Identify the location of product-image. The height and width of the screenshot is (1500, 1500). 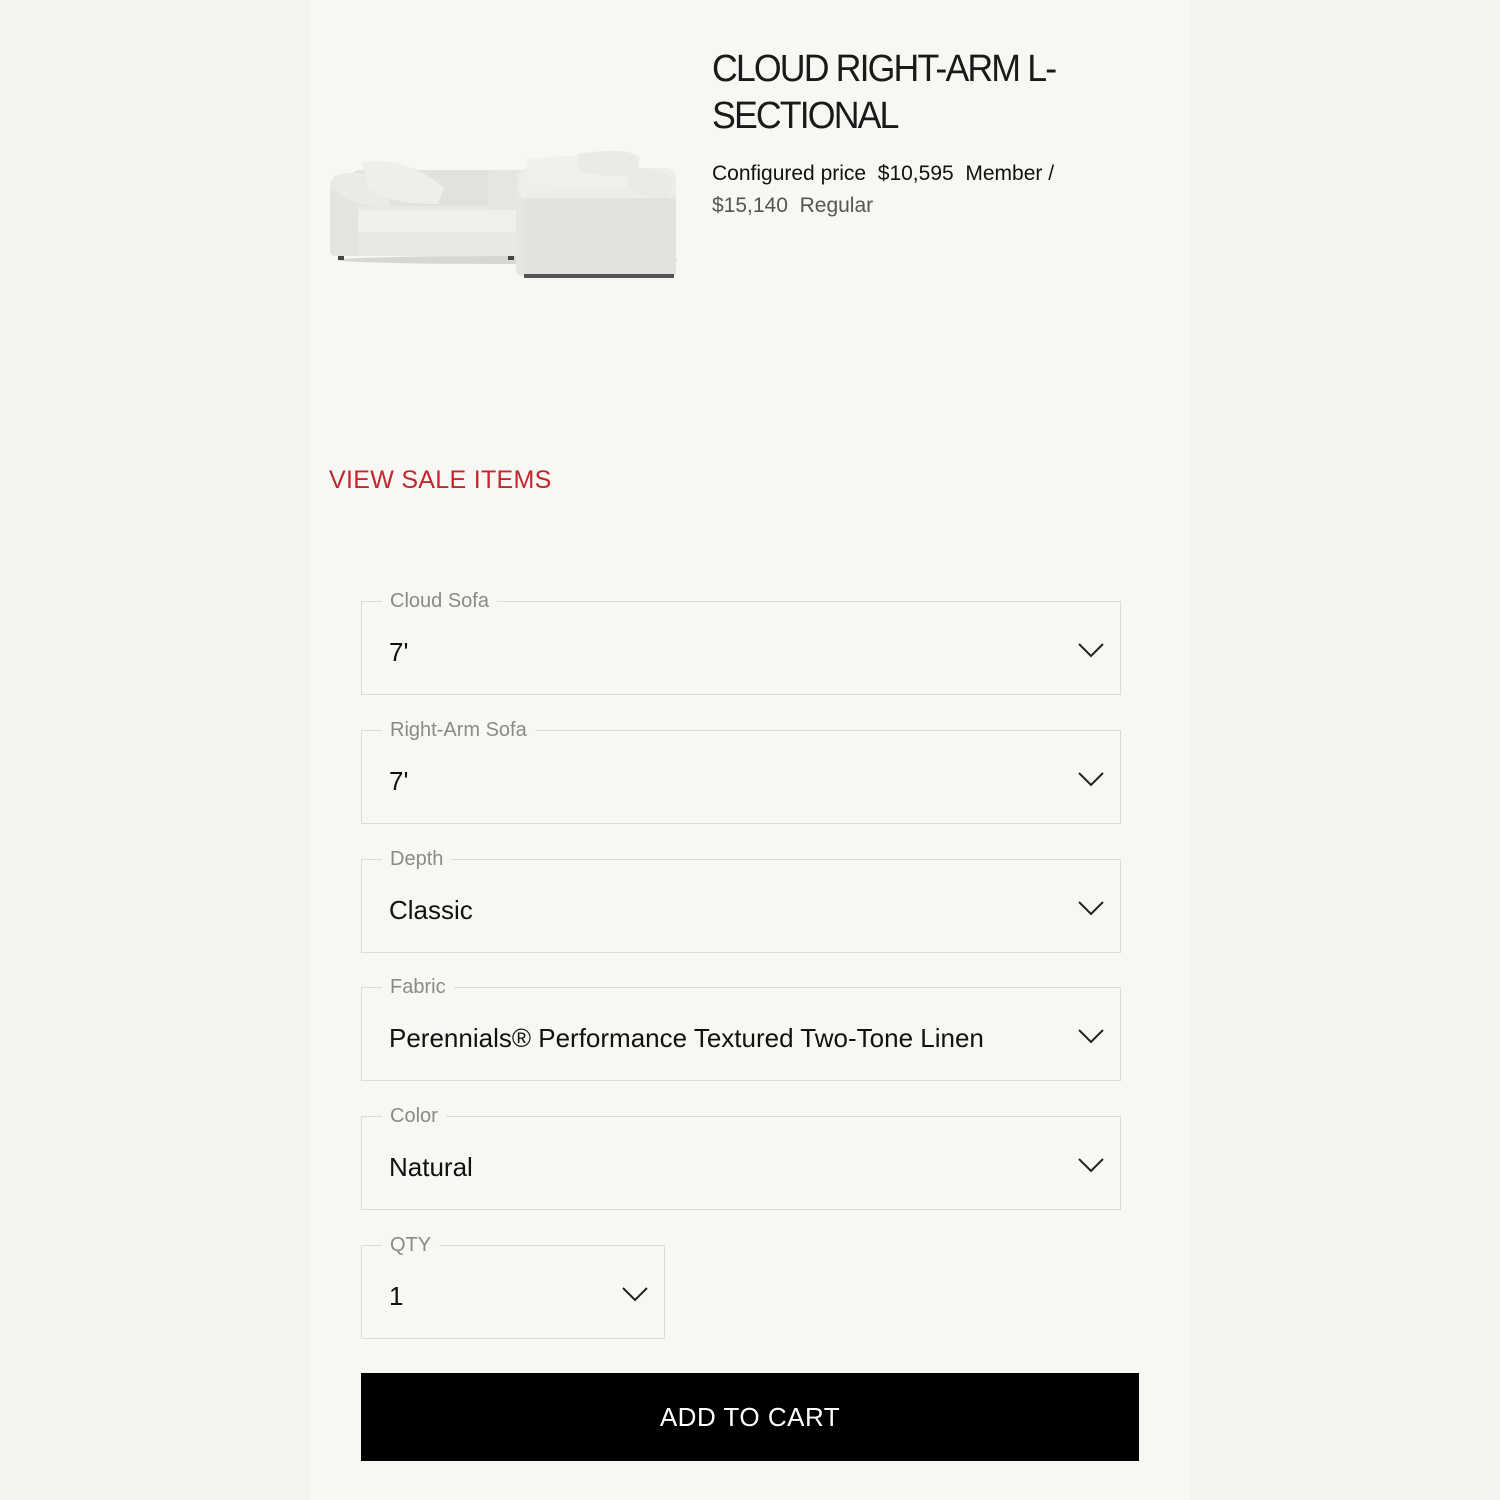
(504, 216).